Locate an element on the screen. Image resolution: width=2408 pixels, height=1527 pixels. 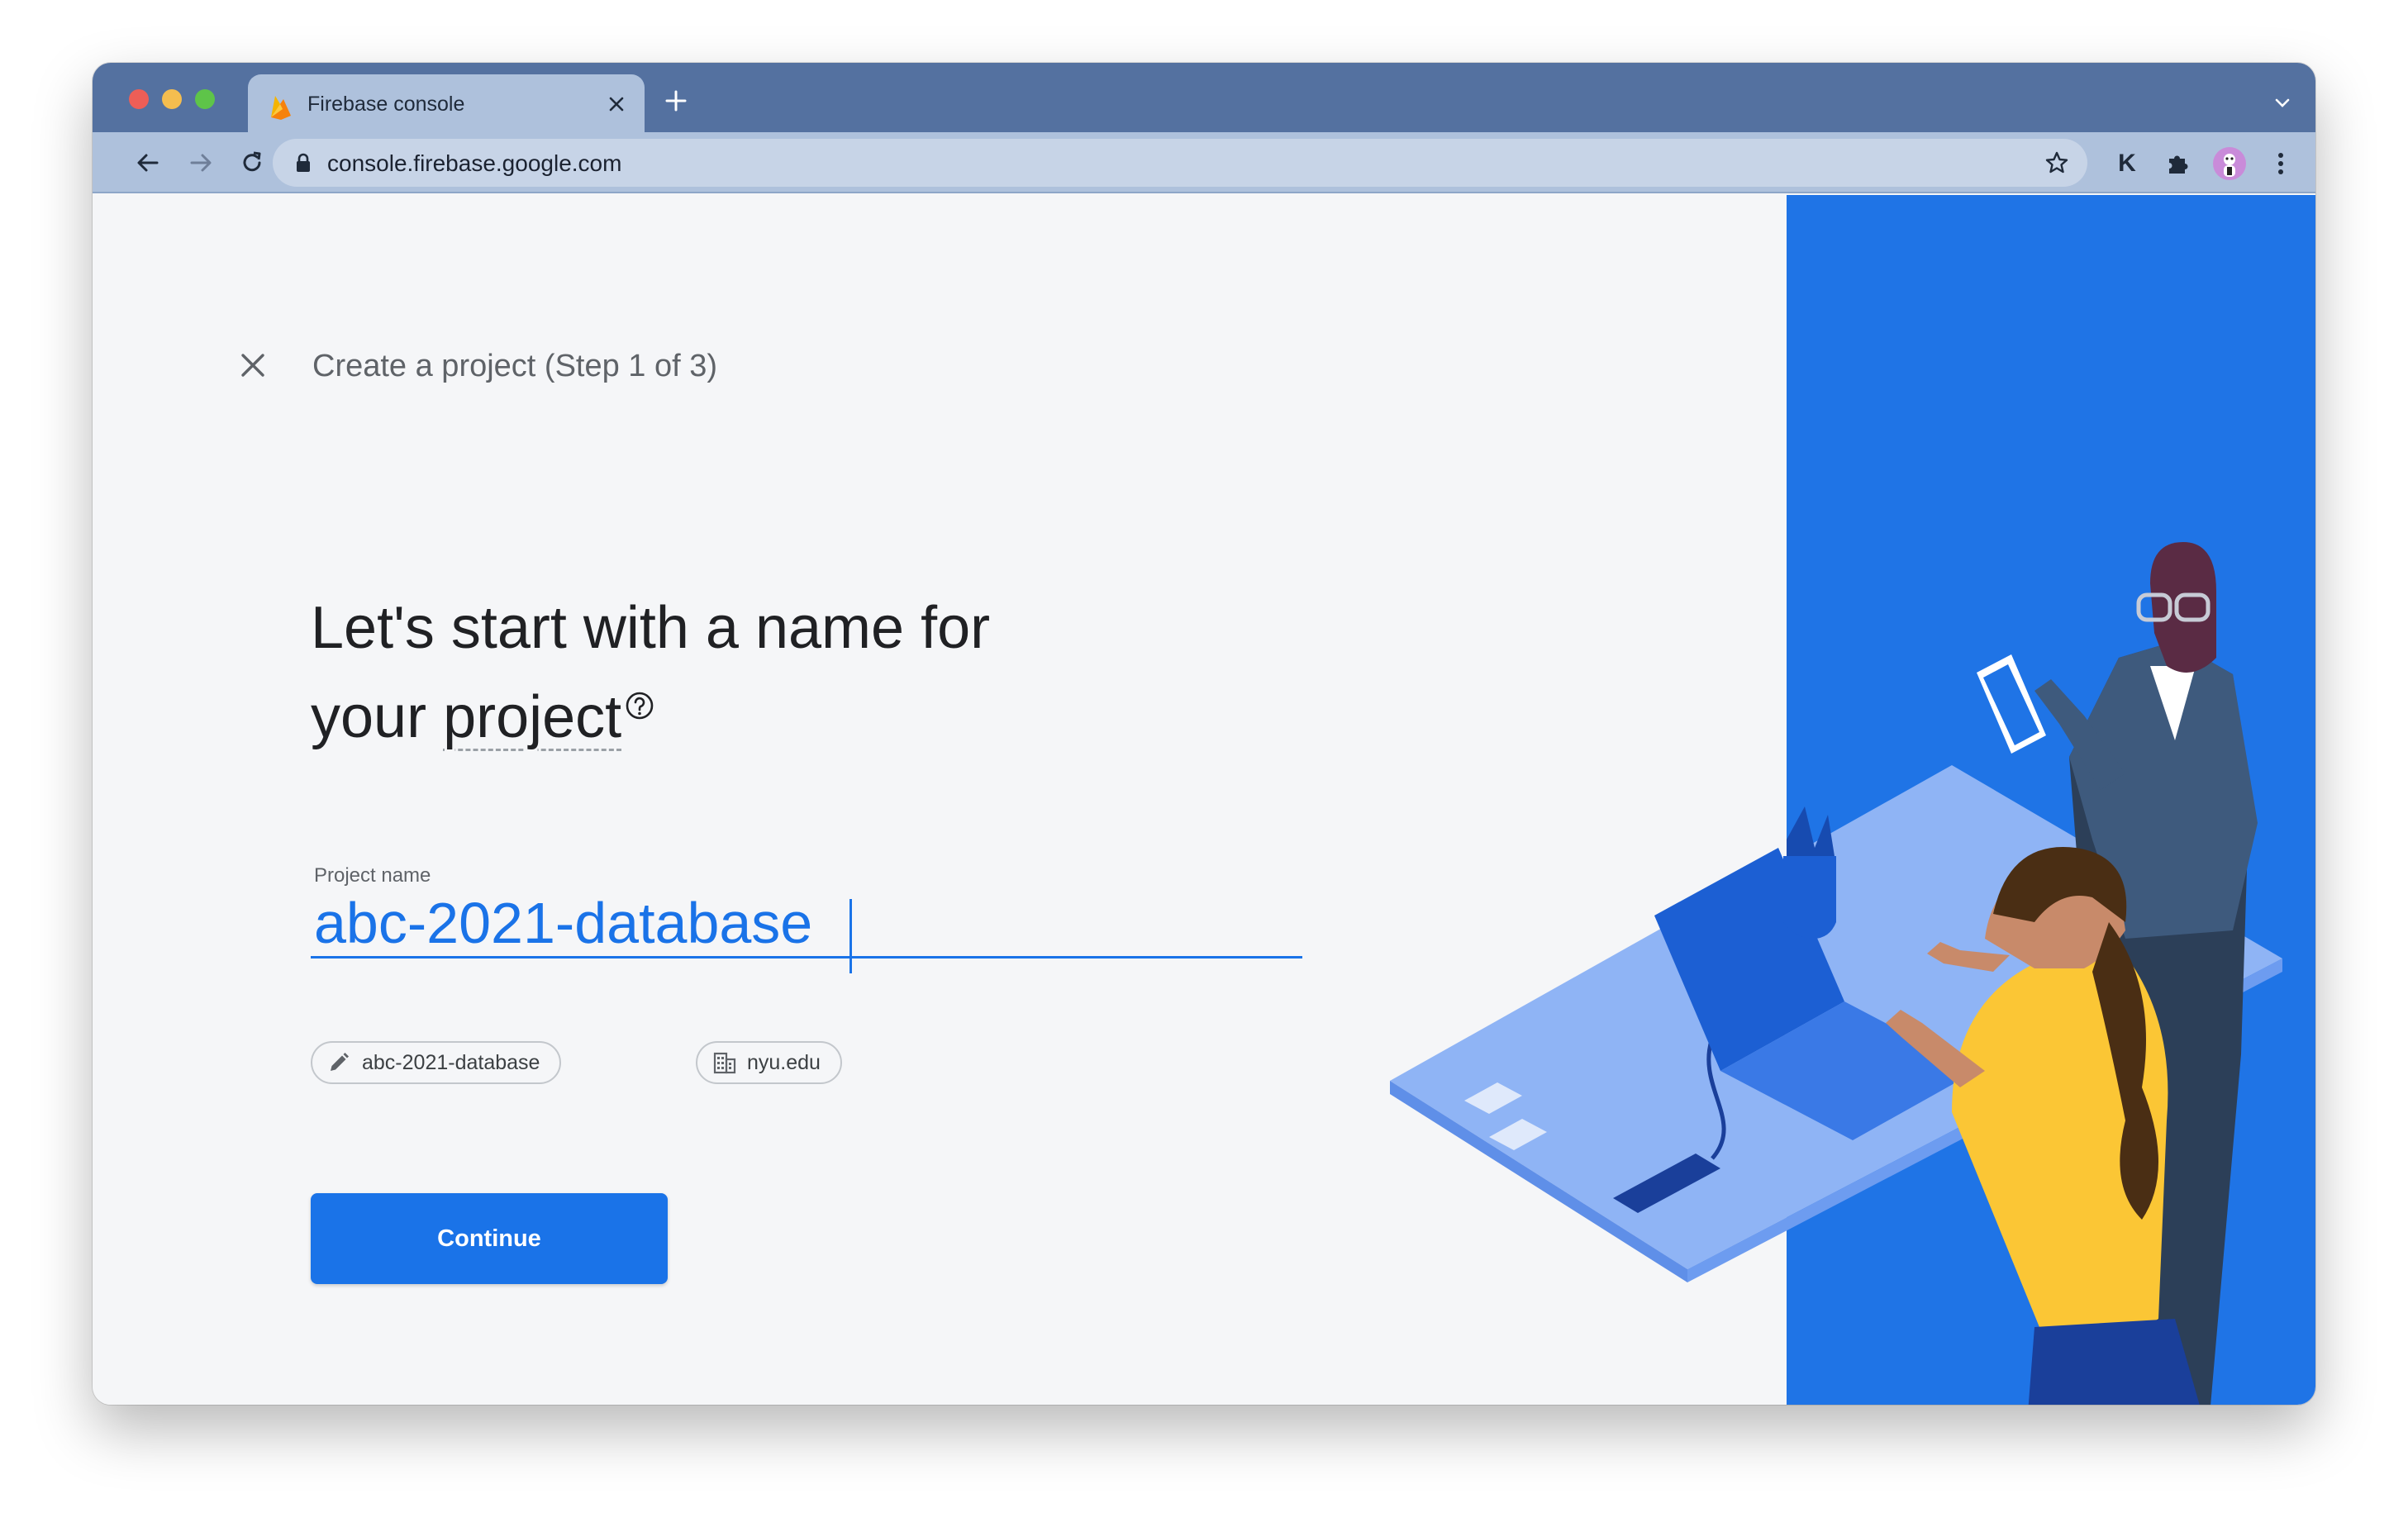
maximize-window-button is located at coordinates (205, 99).